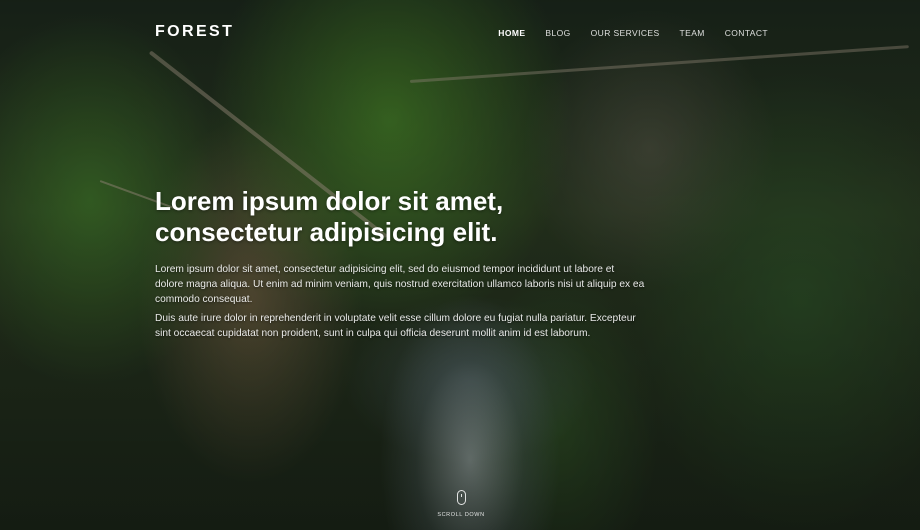  What do you see at coordinates (625, 33) in the screenshot?
I see `nav-item-our-services: OUR SERVICES` at bounding box center [625, 33].